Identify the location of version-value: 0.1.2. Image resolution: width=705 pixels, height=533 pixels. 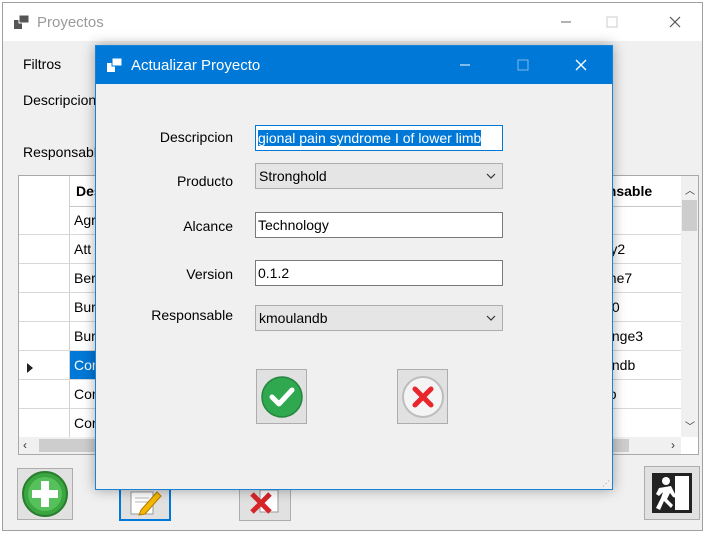
(274, 273).